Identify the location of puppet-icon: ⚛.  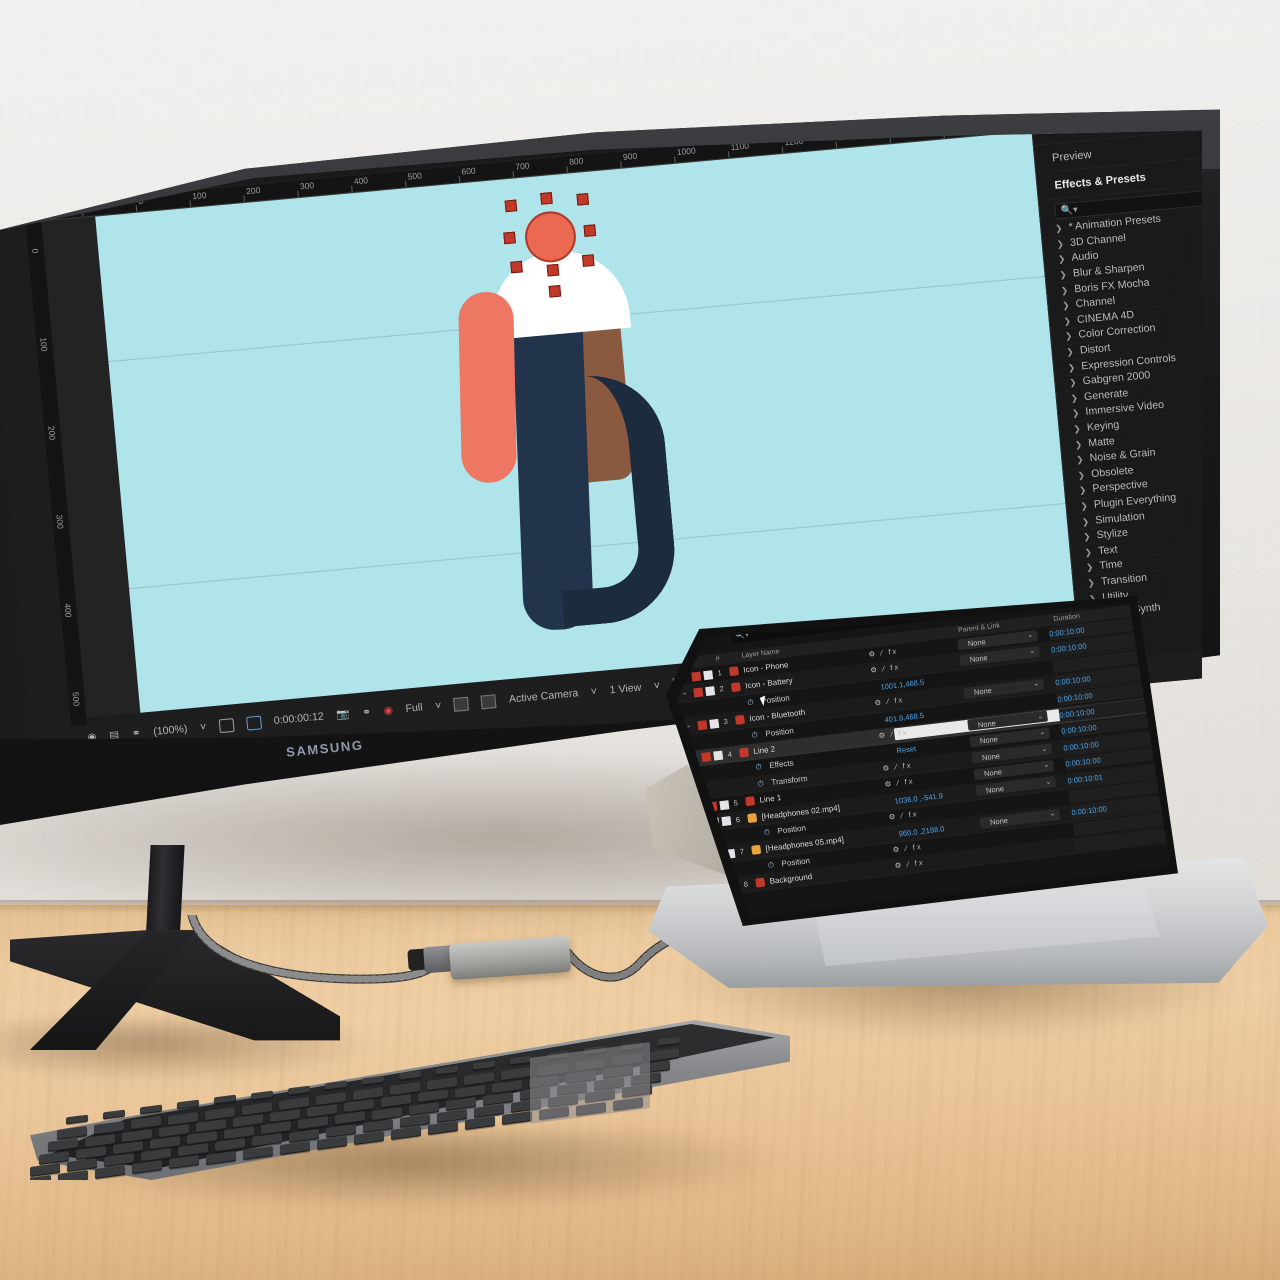
(12, 168).